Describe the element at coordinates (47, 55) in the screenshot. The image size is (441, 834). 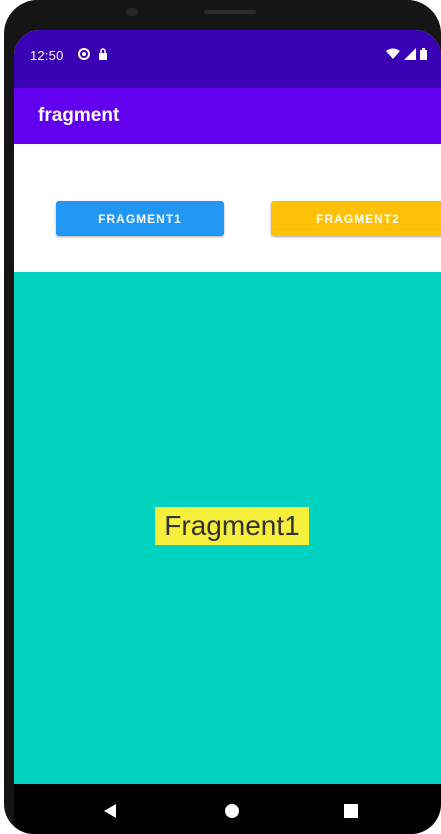
I see `status-time: 12:50` at that location.